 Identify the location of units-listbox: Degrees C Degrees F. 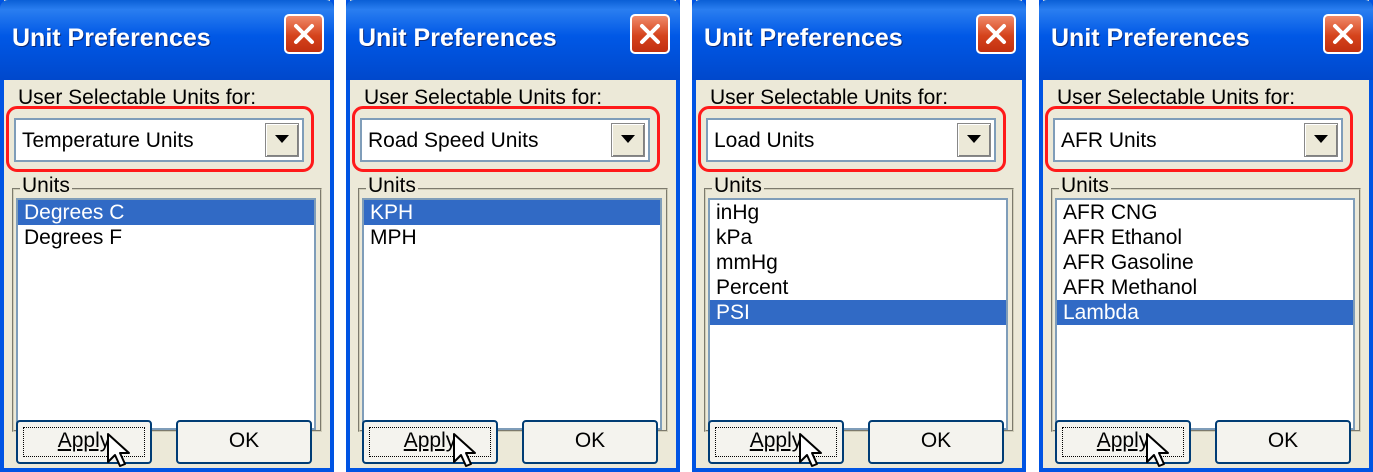
(166, 314).